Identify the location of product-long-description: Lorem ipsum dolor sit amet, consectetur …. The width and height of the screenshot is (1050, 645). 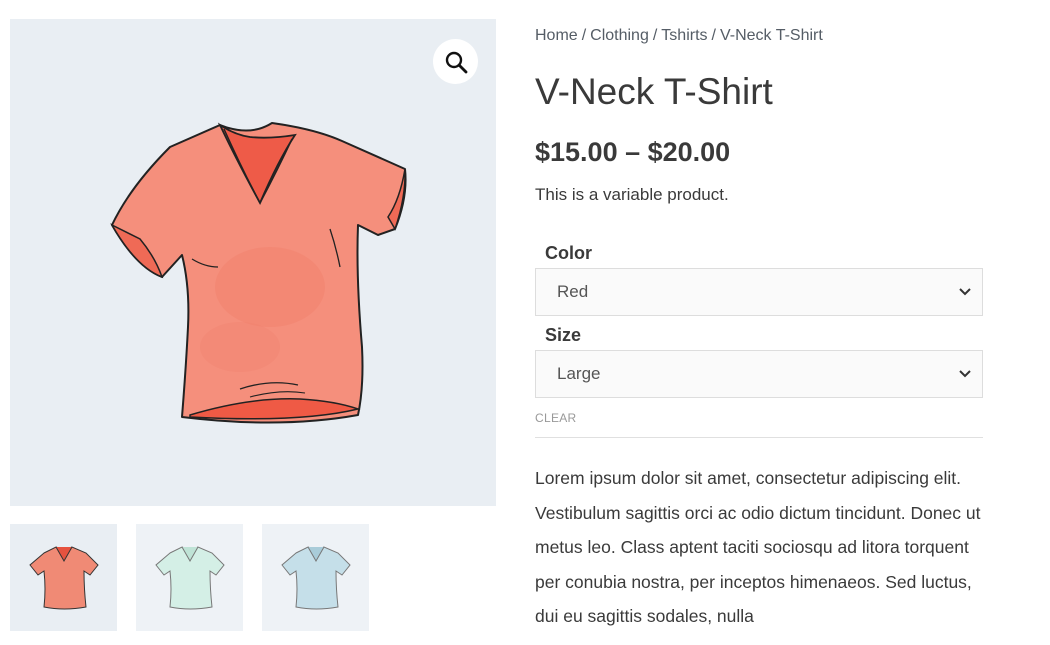
(758, 547).